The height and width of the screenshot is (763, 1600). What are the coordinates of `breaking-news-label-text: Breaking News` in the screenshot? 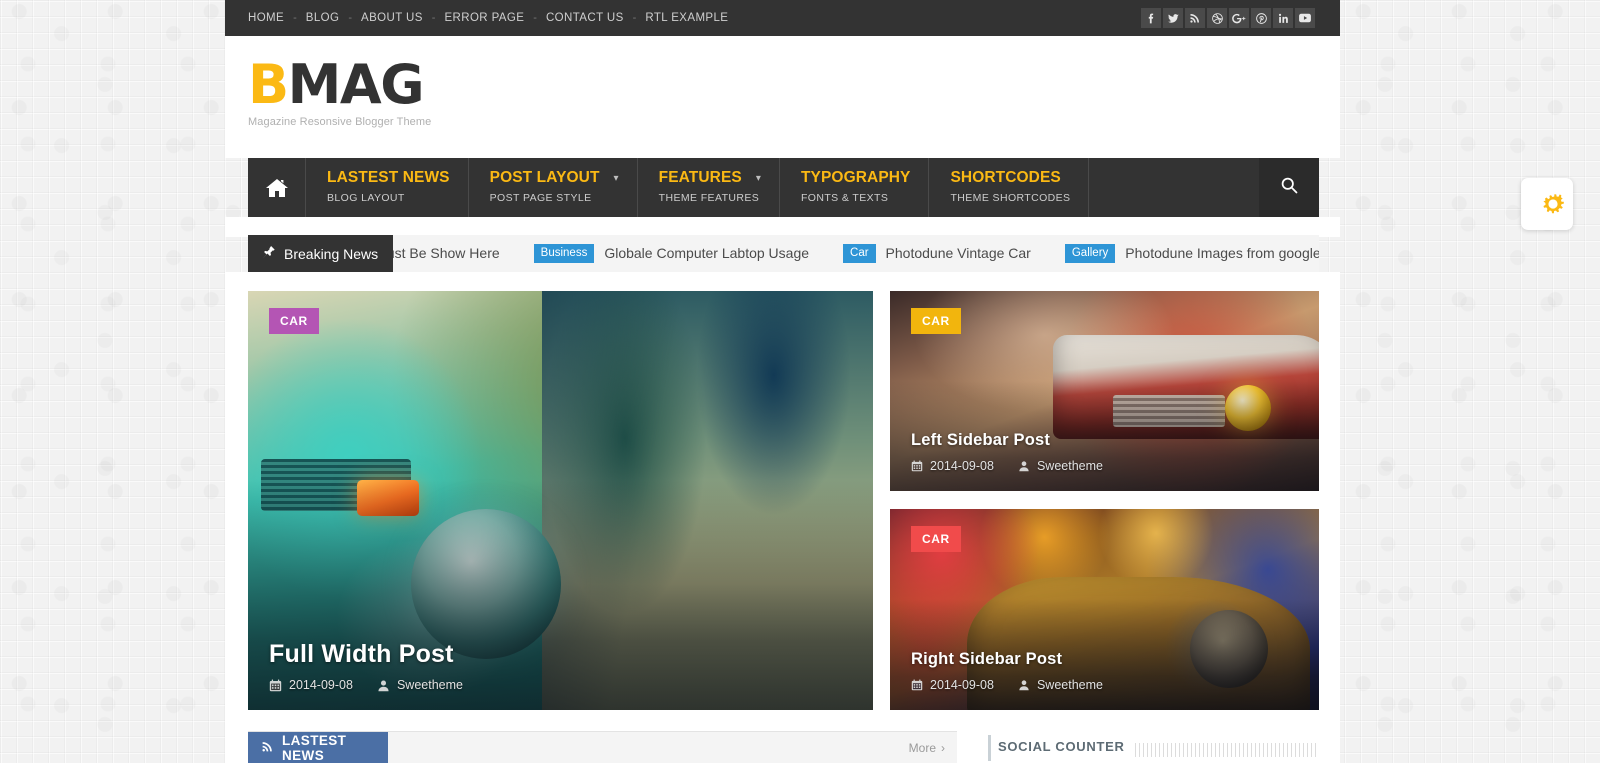 It's located at (331, 253).